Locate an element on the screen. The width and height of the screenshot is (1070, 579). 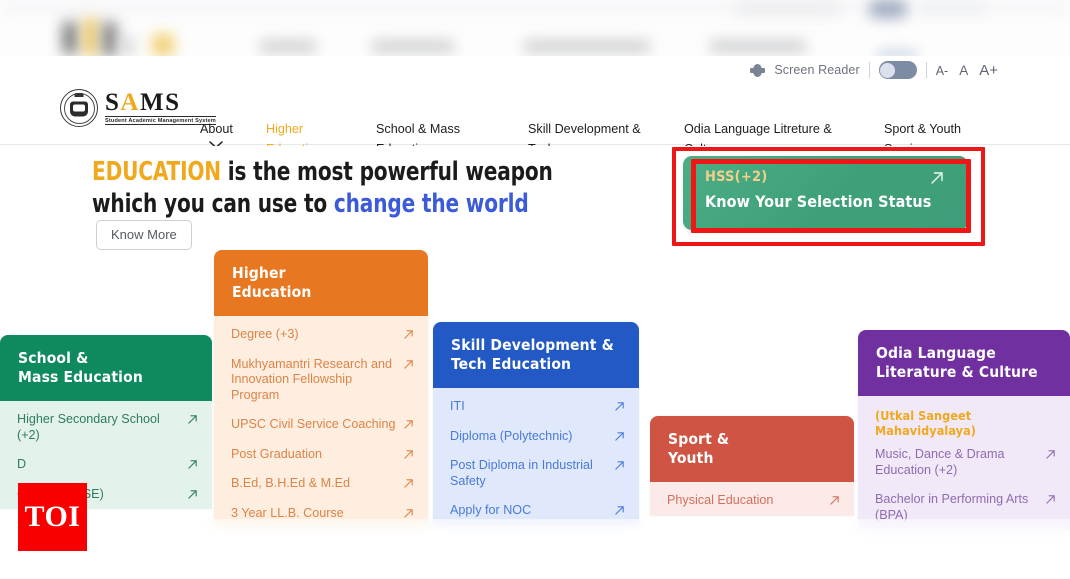
divider is located at coordinates (869, 70).